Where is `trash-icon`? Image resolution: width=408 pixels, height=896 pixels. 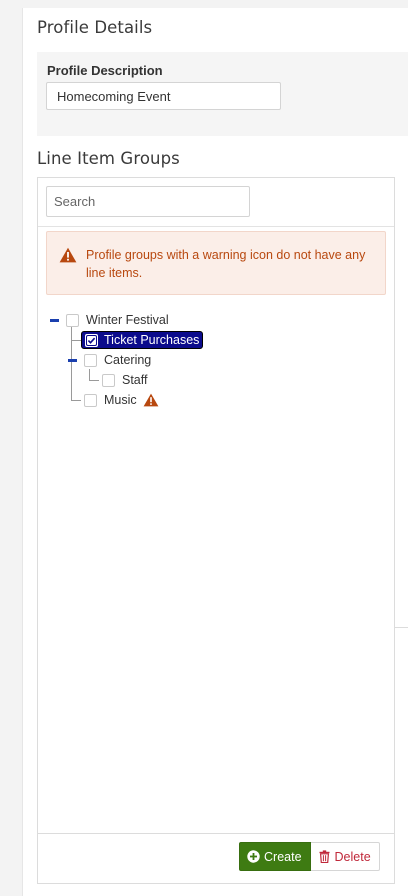
trash-icon is located at coordinates (324, 856).